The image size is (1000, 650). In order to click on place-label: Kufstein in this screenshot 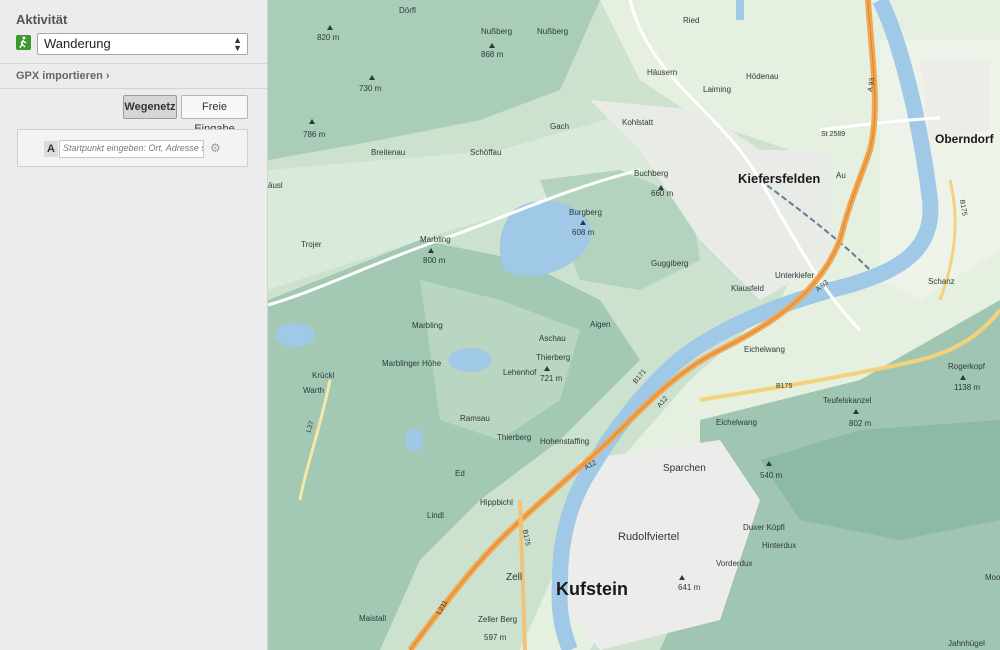, I will do `click(592, 589)`.